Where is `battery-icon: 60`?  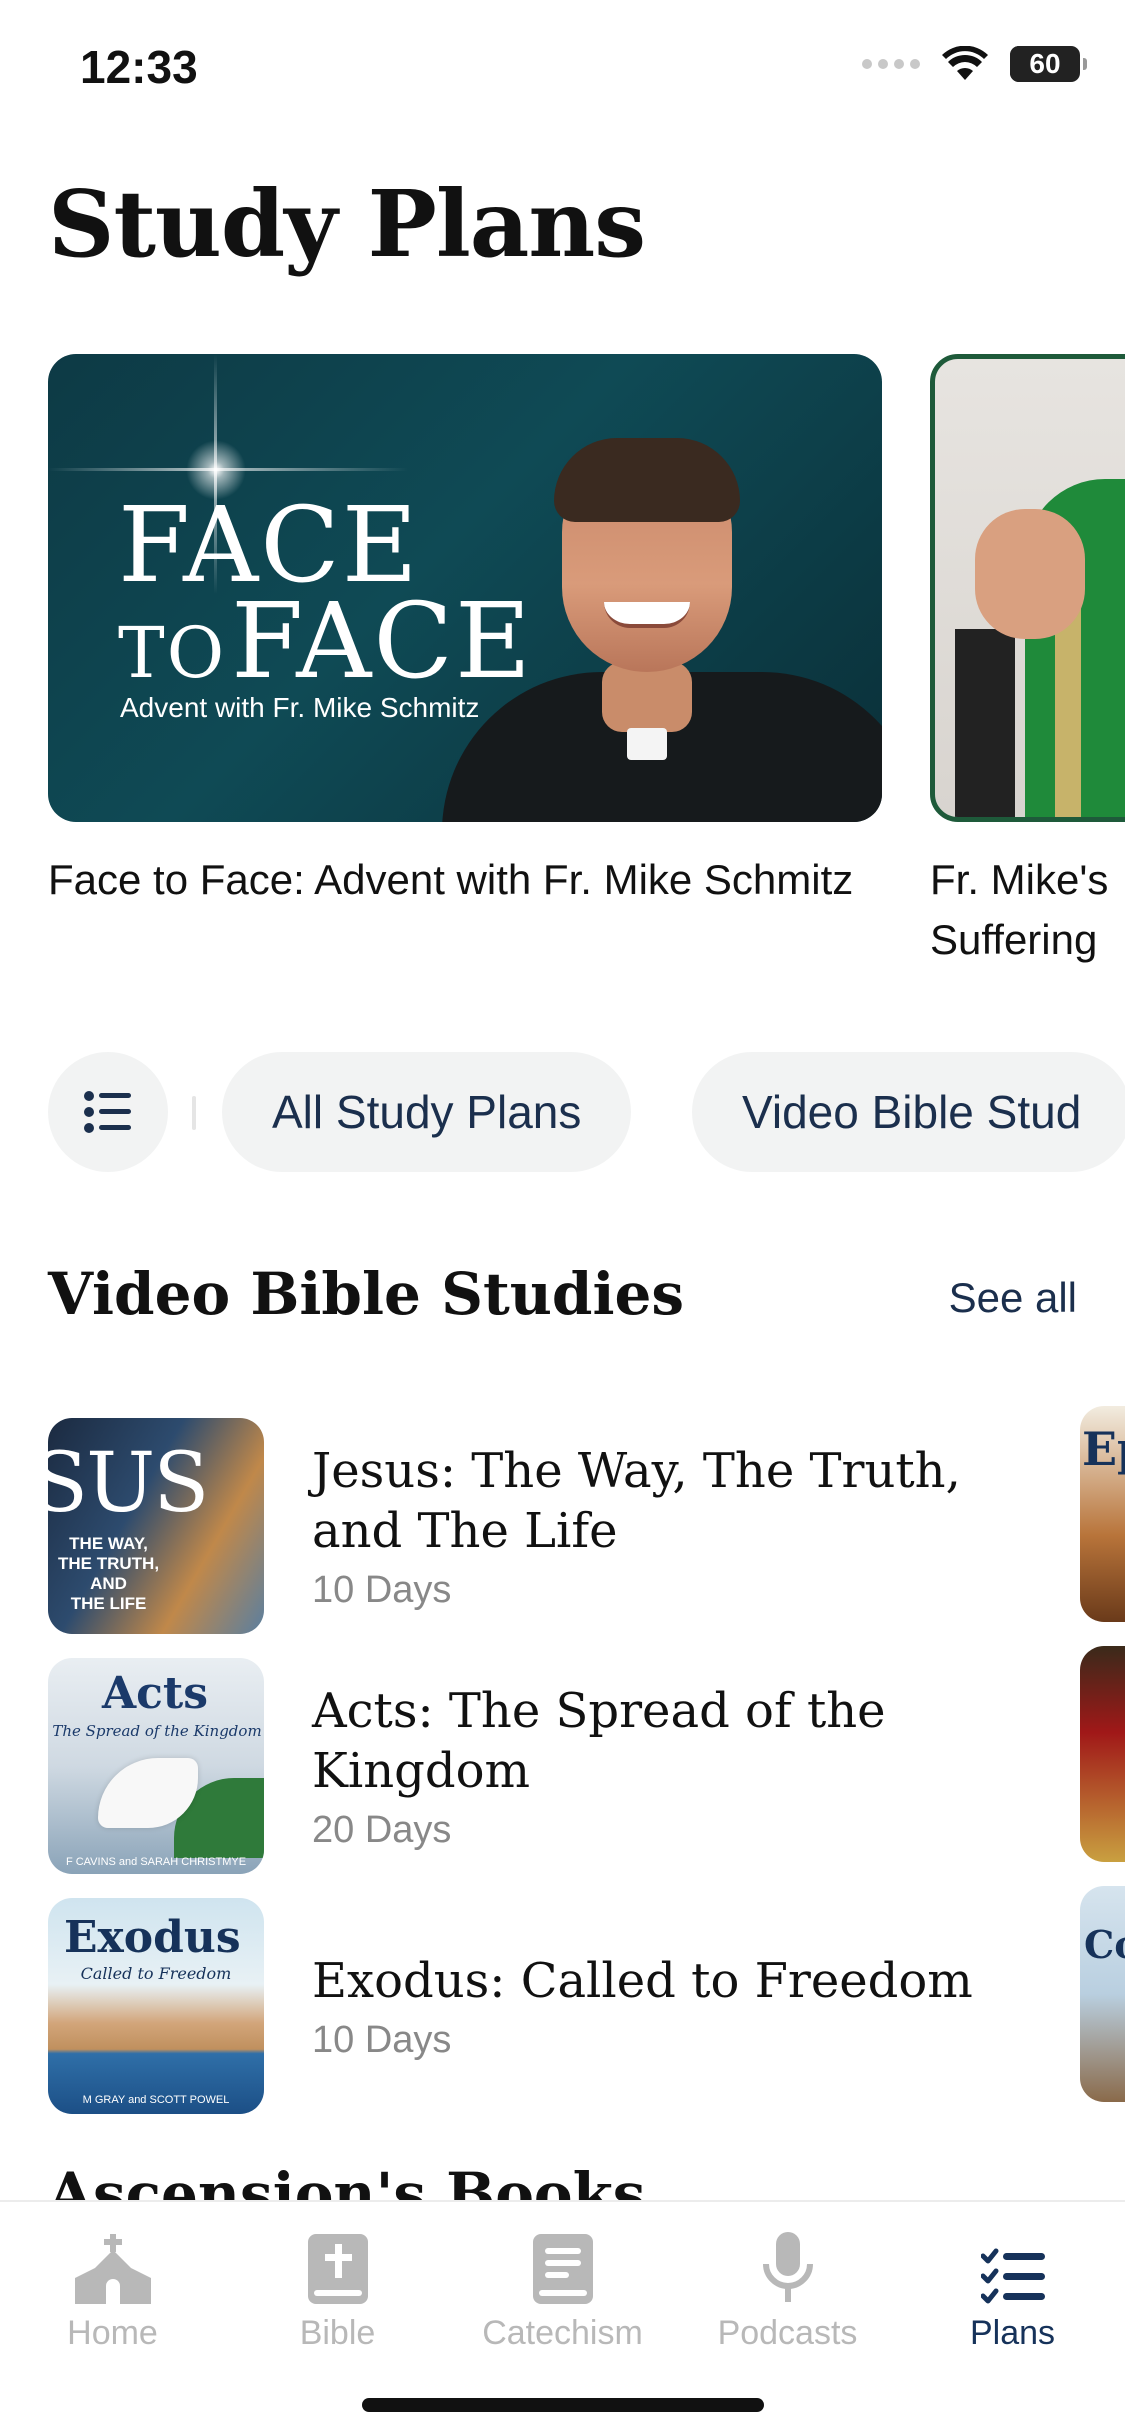 battery-icon: 60 is located at coordinates (1048, 64).